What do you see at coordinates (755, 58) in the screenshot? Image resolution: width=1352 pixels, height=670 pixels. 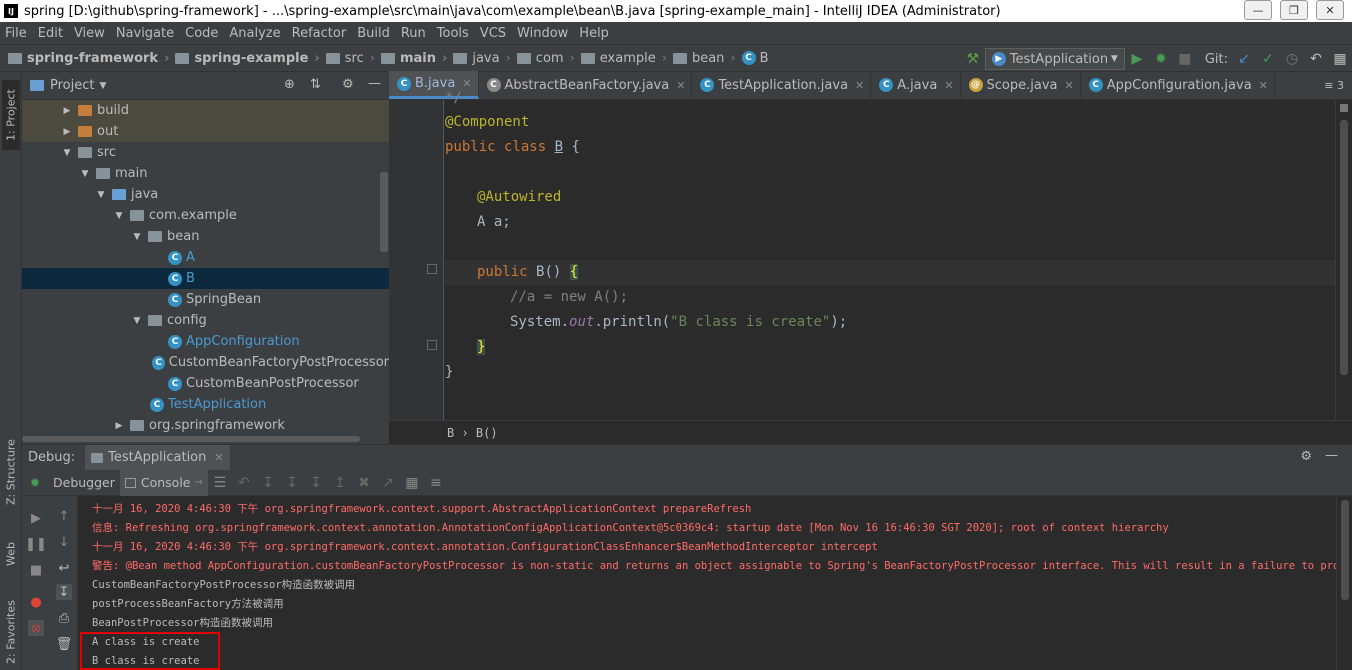 I see `crumb-class-b: CB` at bounding box center [755, 58].